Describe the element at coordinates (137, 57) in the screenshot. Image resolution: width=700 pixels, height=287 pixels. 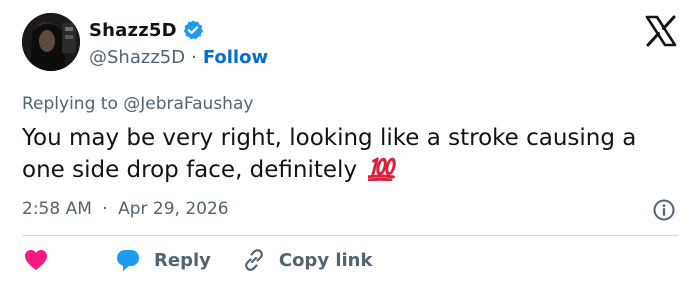
I see `handle: @Shazz5D` at that location.